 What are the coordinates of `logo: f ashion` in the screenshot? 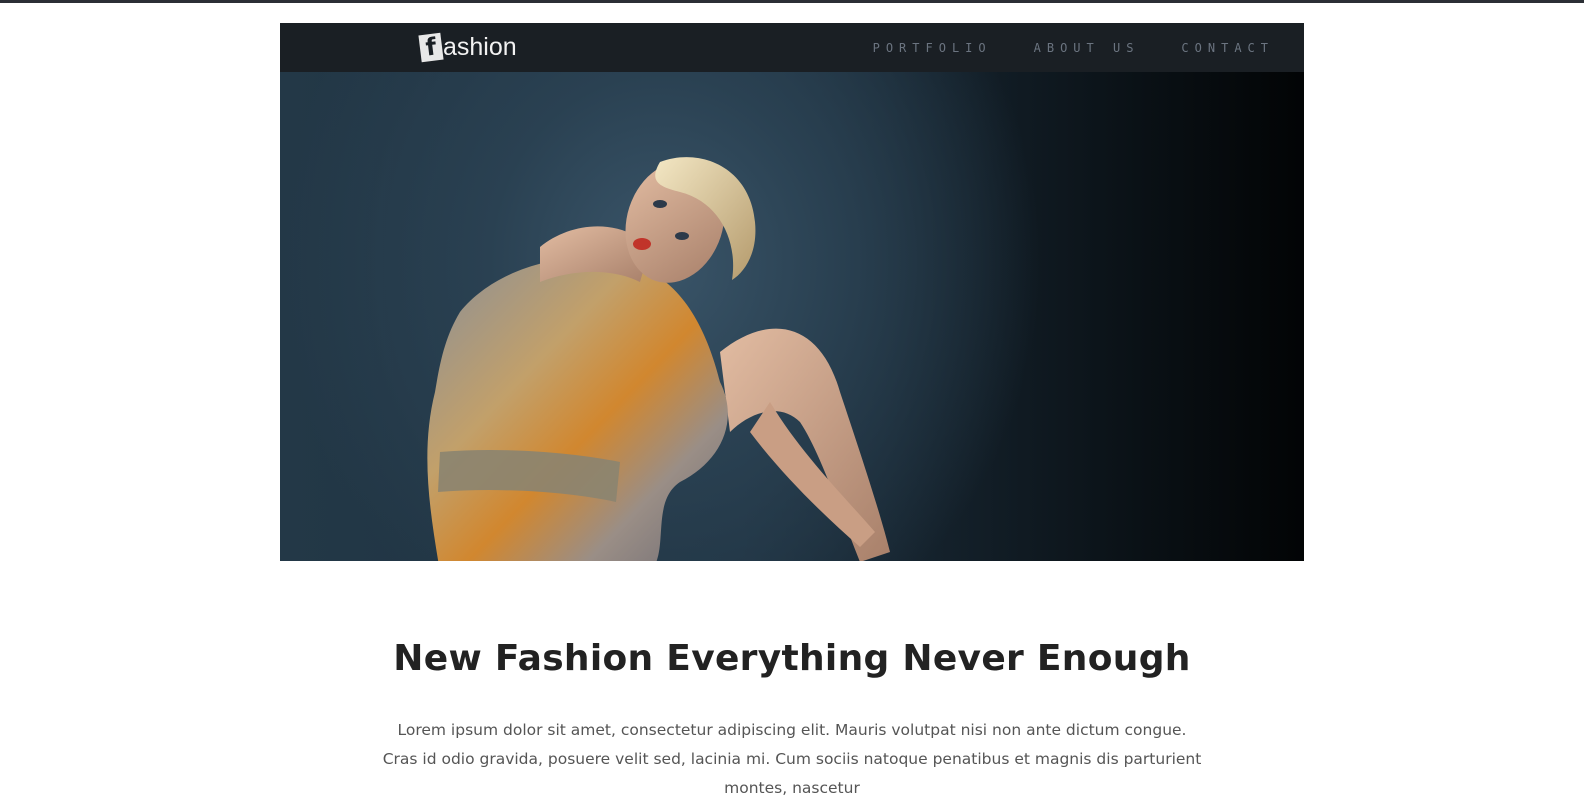 It's located at (467, 47).